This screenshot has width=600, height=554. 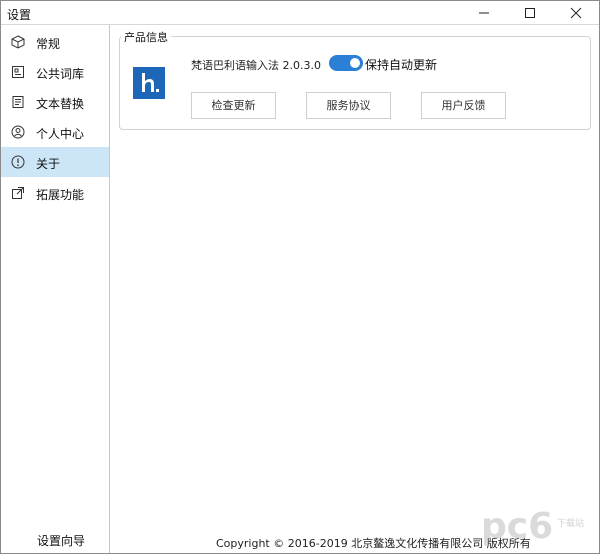 What do you see at coordinates (233, 105) in the screenshot?
I see `check-update-button: 检查更新` at bounding box center [233, 105].